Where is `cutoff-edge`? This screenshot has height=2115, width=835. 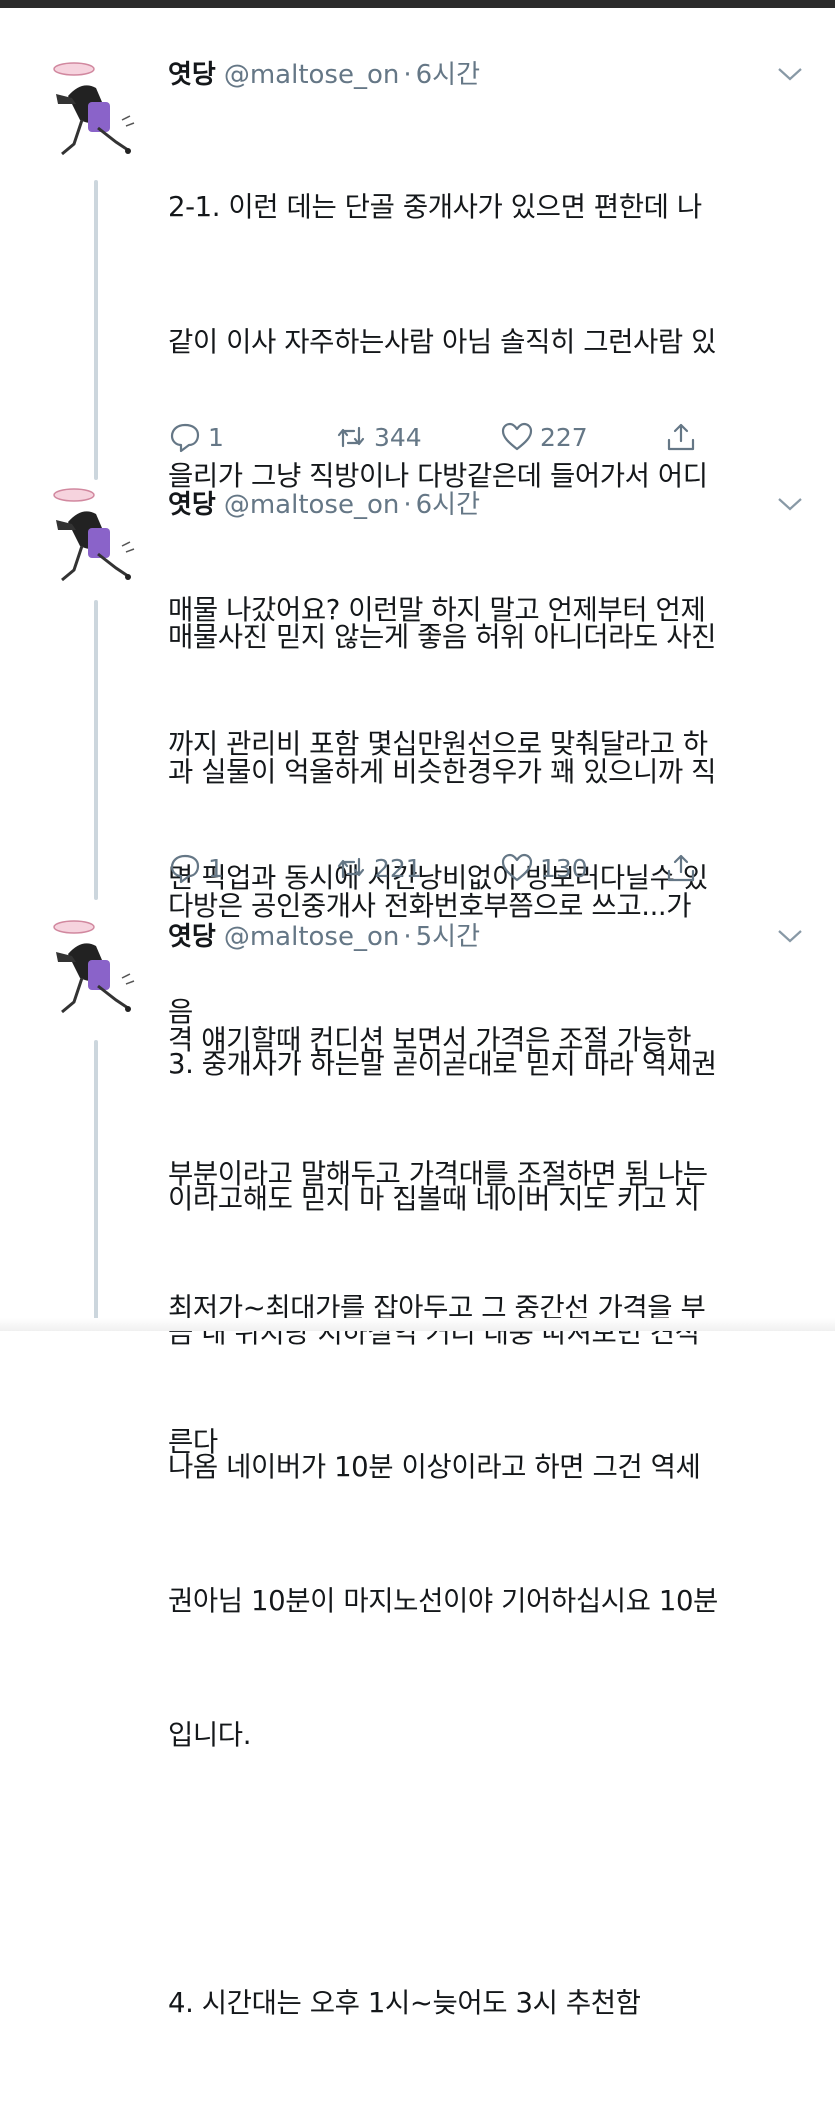 cutoff-edge is located at coordinates (417, 1324).